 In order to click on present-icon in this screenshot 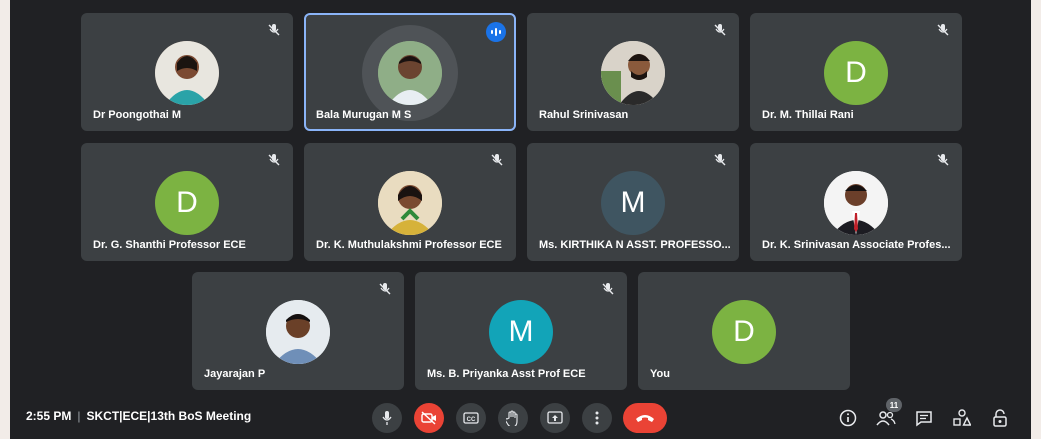, I will do `click(555, 417)`.